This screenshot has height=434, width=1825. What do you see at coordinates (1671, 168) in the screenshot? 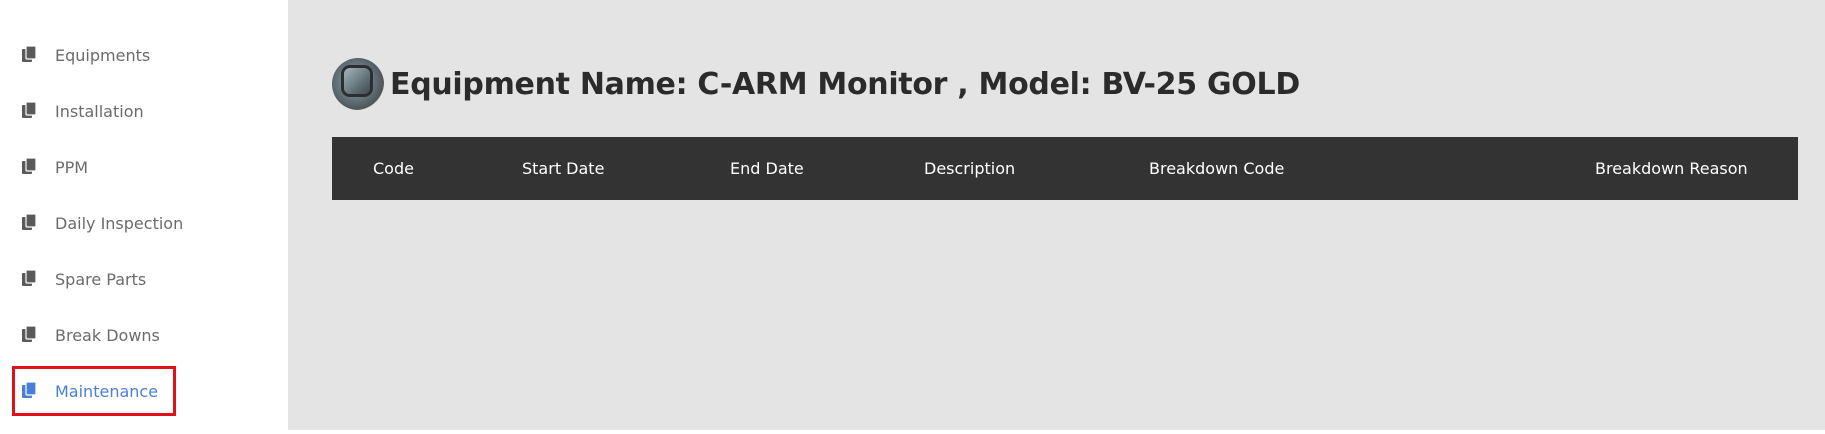
I see `column-header-breakdown-reason: Breakdown Reason` at bounding box center [1671, 168].